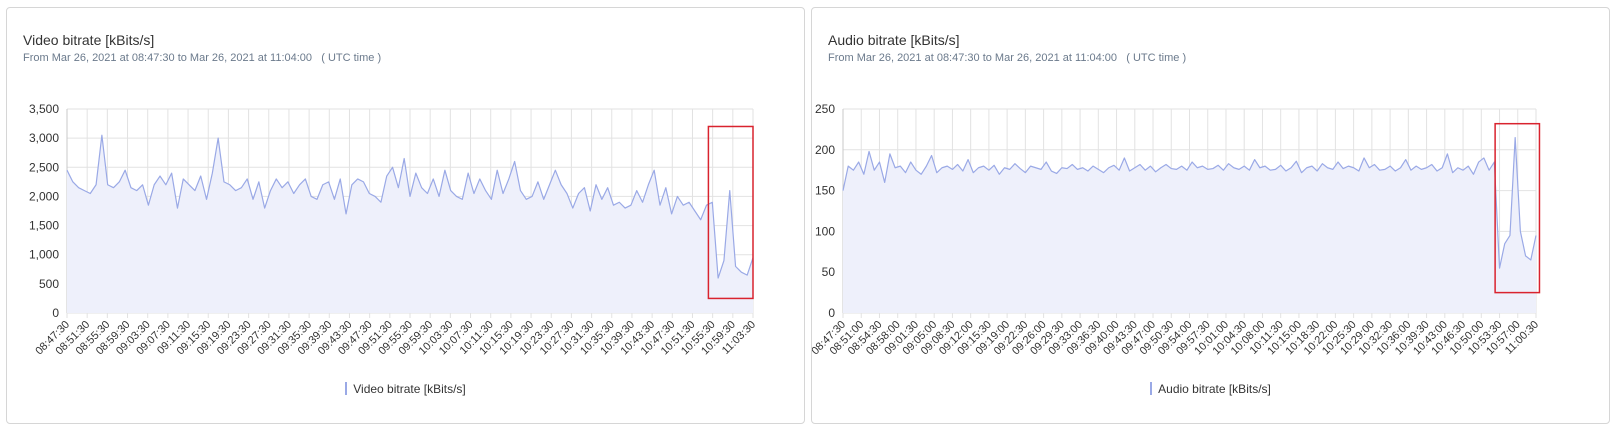  What do you see at coordinates (44, 138) in the screenshot?
I see `y-tick-label: 3,000` at bounding box center [44, 138].